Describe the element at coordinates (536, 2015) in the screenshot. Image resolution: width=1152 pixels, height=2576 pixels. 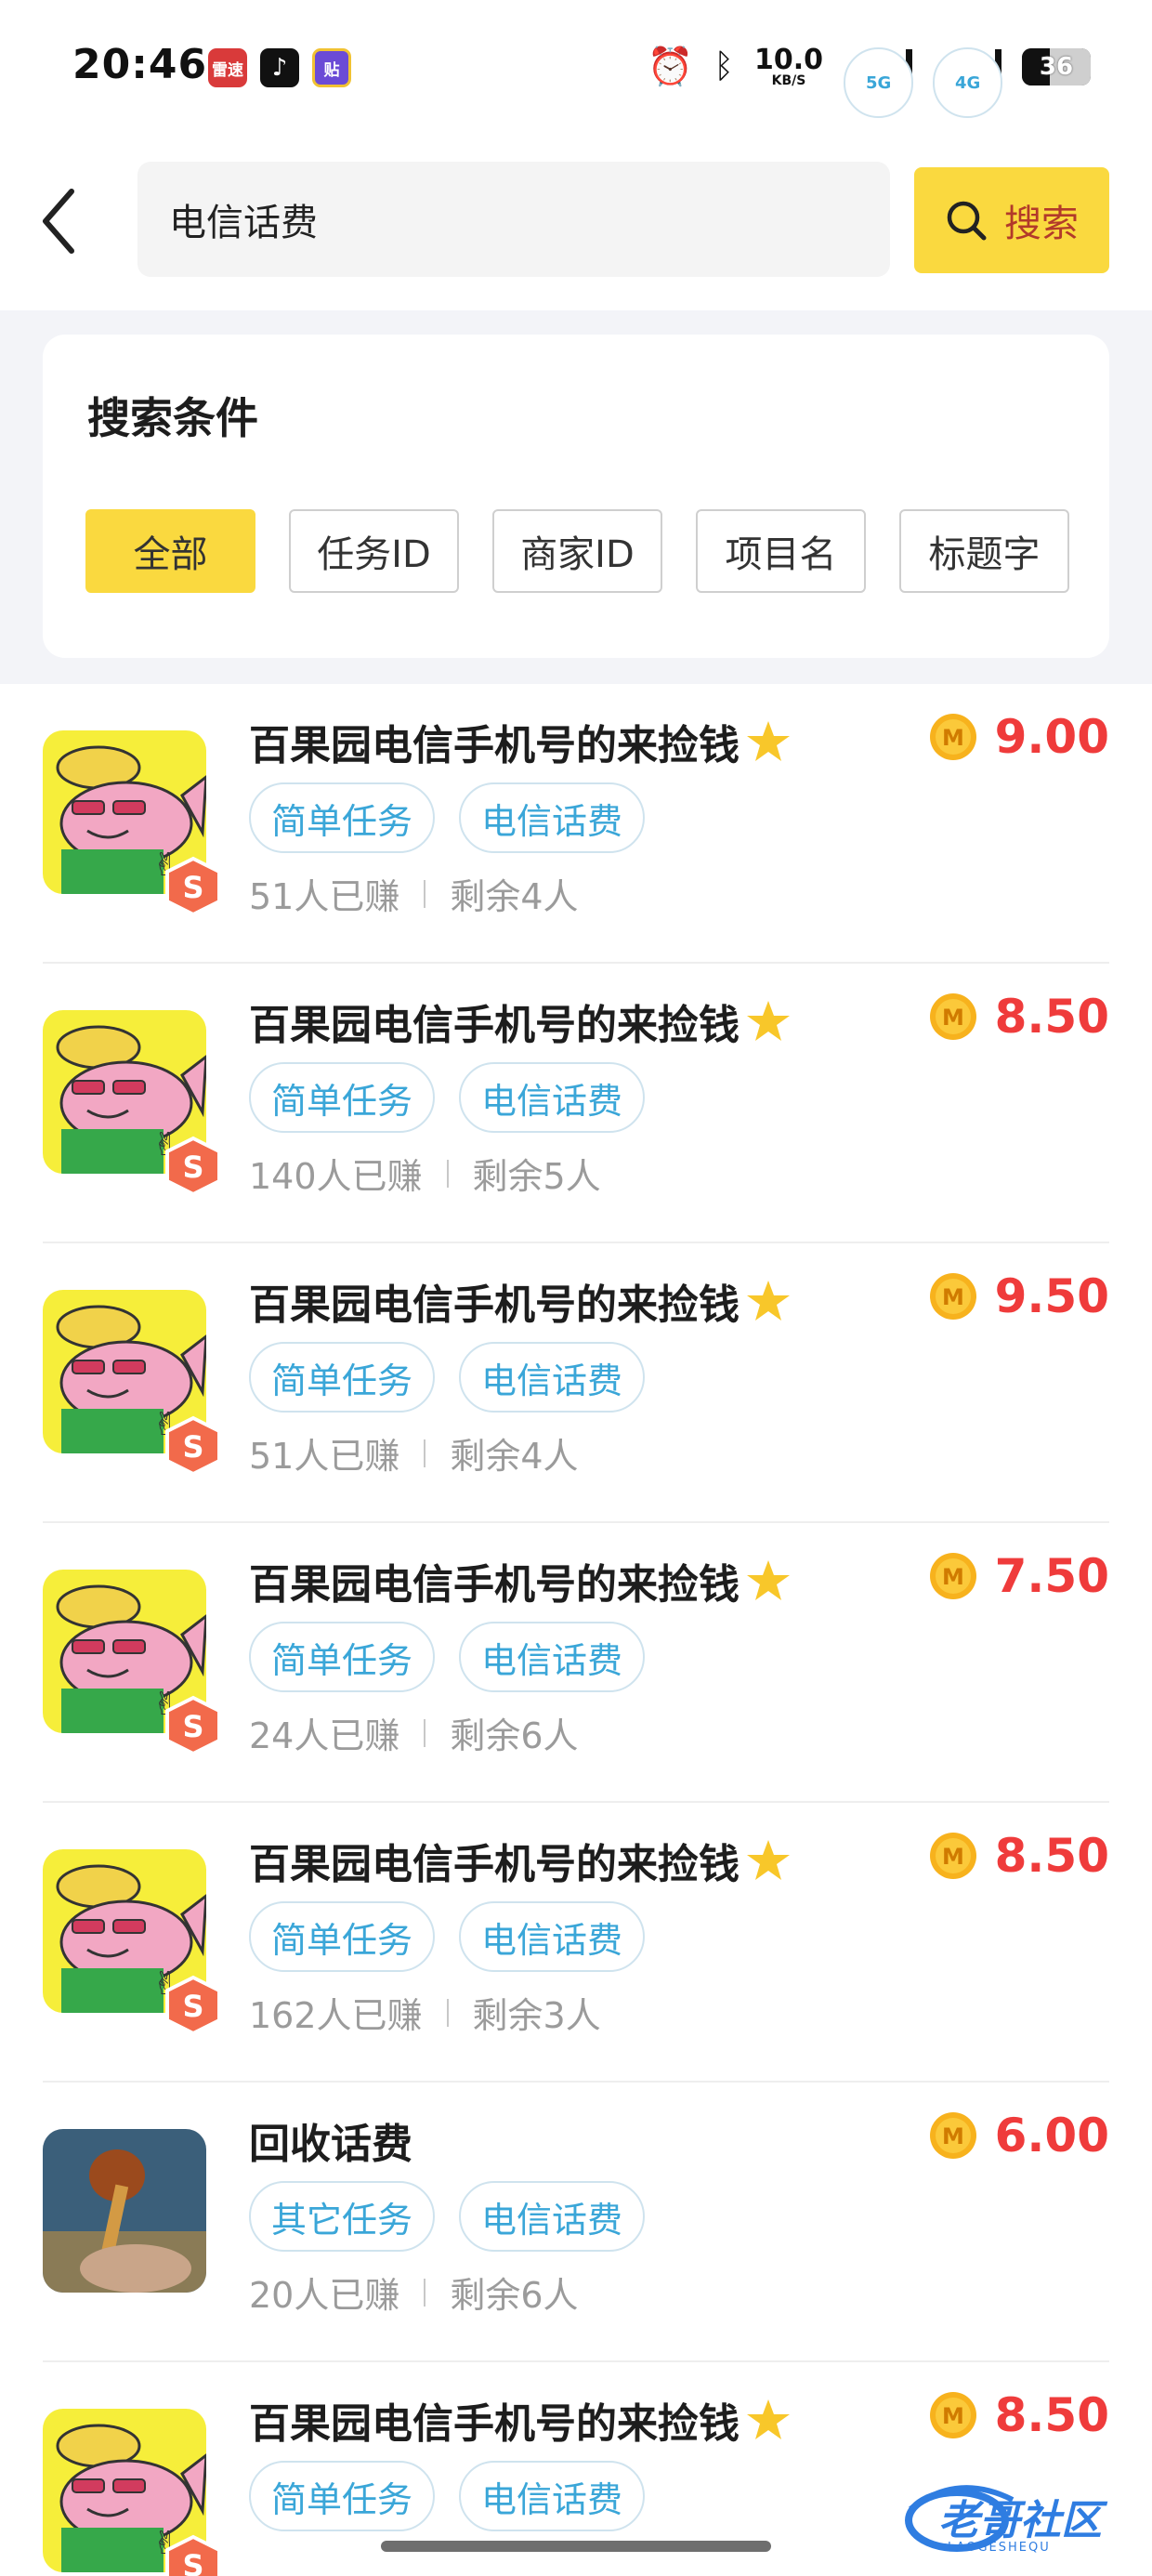
I see `remaining-count: 剩余3人` at that location.